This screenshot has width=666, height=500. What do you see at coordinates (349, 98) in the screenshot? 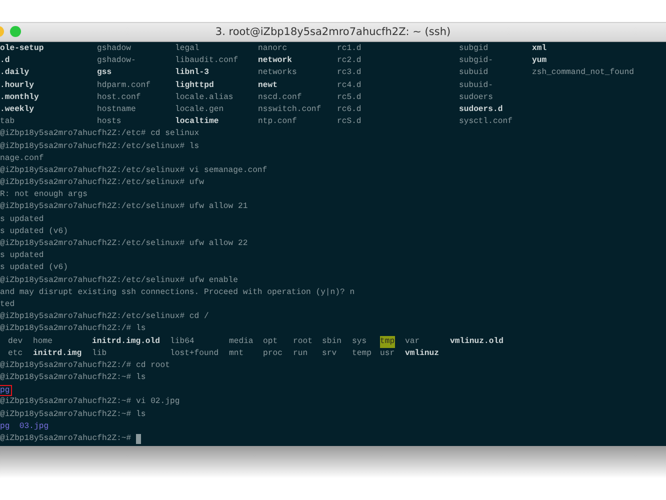
I see `file-name: rc5.d` at bounding box center [349, 98].